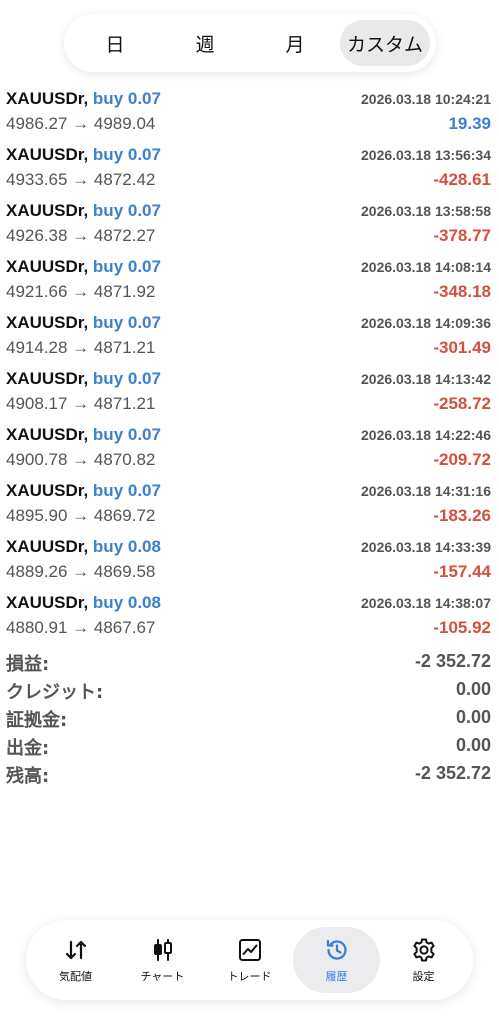  Describe the element at coordinates (81, 627) in the screenshot. I see `deal-prices: 4880.91 → 4867.67` at that location.